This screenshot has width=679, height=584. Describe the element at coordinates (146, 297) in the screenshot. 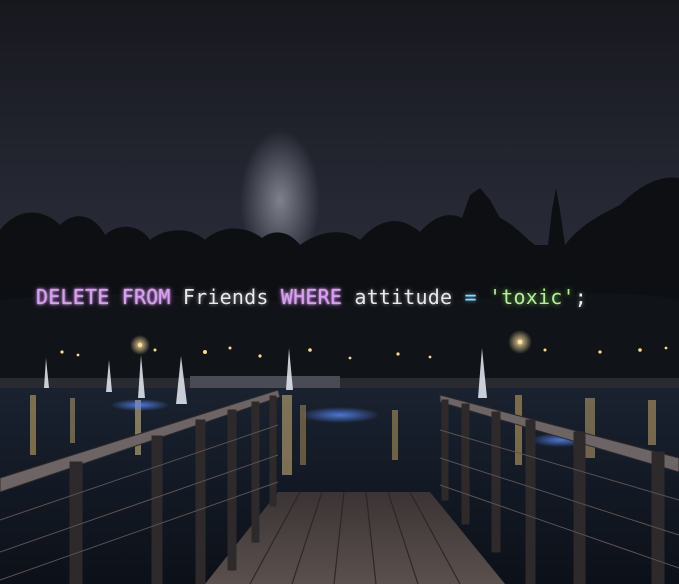

I see `sql-token-keyword: FROM` at that location.